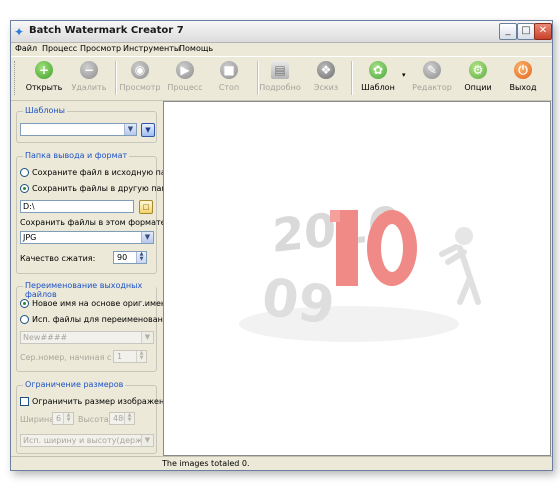 This screenshot has width=560, height=489. What do you see at coordinates (432, 87) in the screenshot?
I see `editor-label: Редактор` at bounding box center [432, 87].